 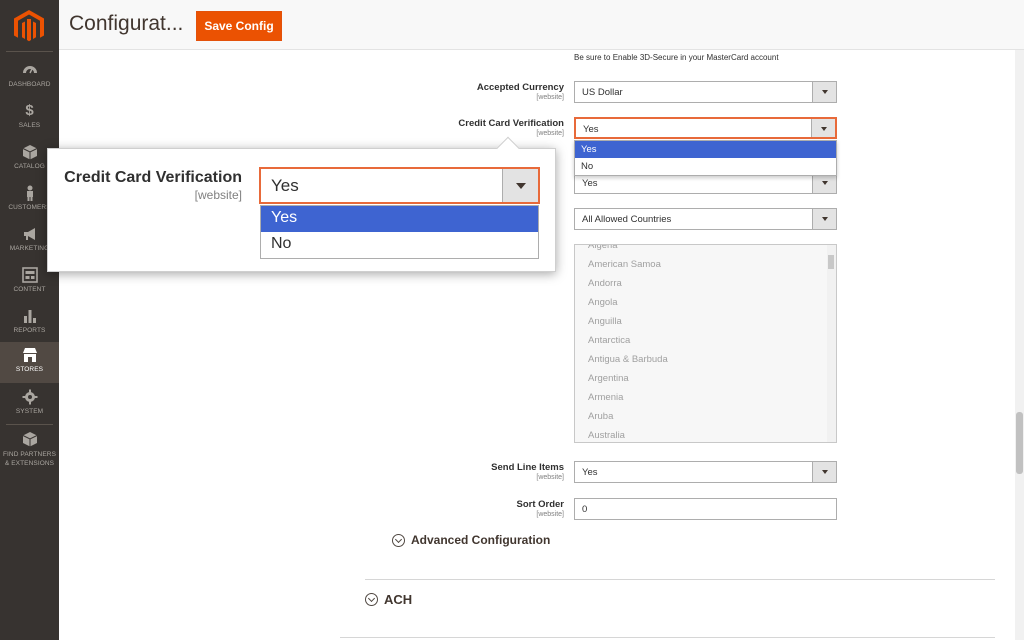 What do you see at coordinates (705, 359) in the screenshot?
I see `country-option: Antigua & Barbuda` at bounding box center [705, 359].